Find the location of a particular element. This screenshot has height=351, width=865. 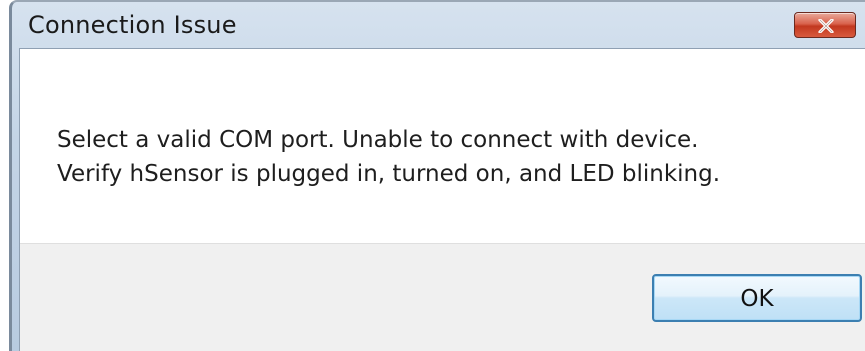

close-button is located at coordinates (825, 25).